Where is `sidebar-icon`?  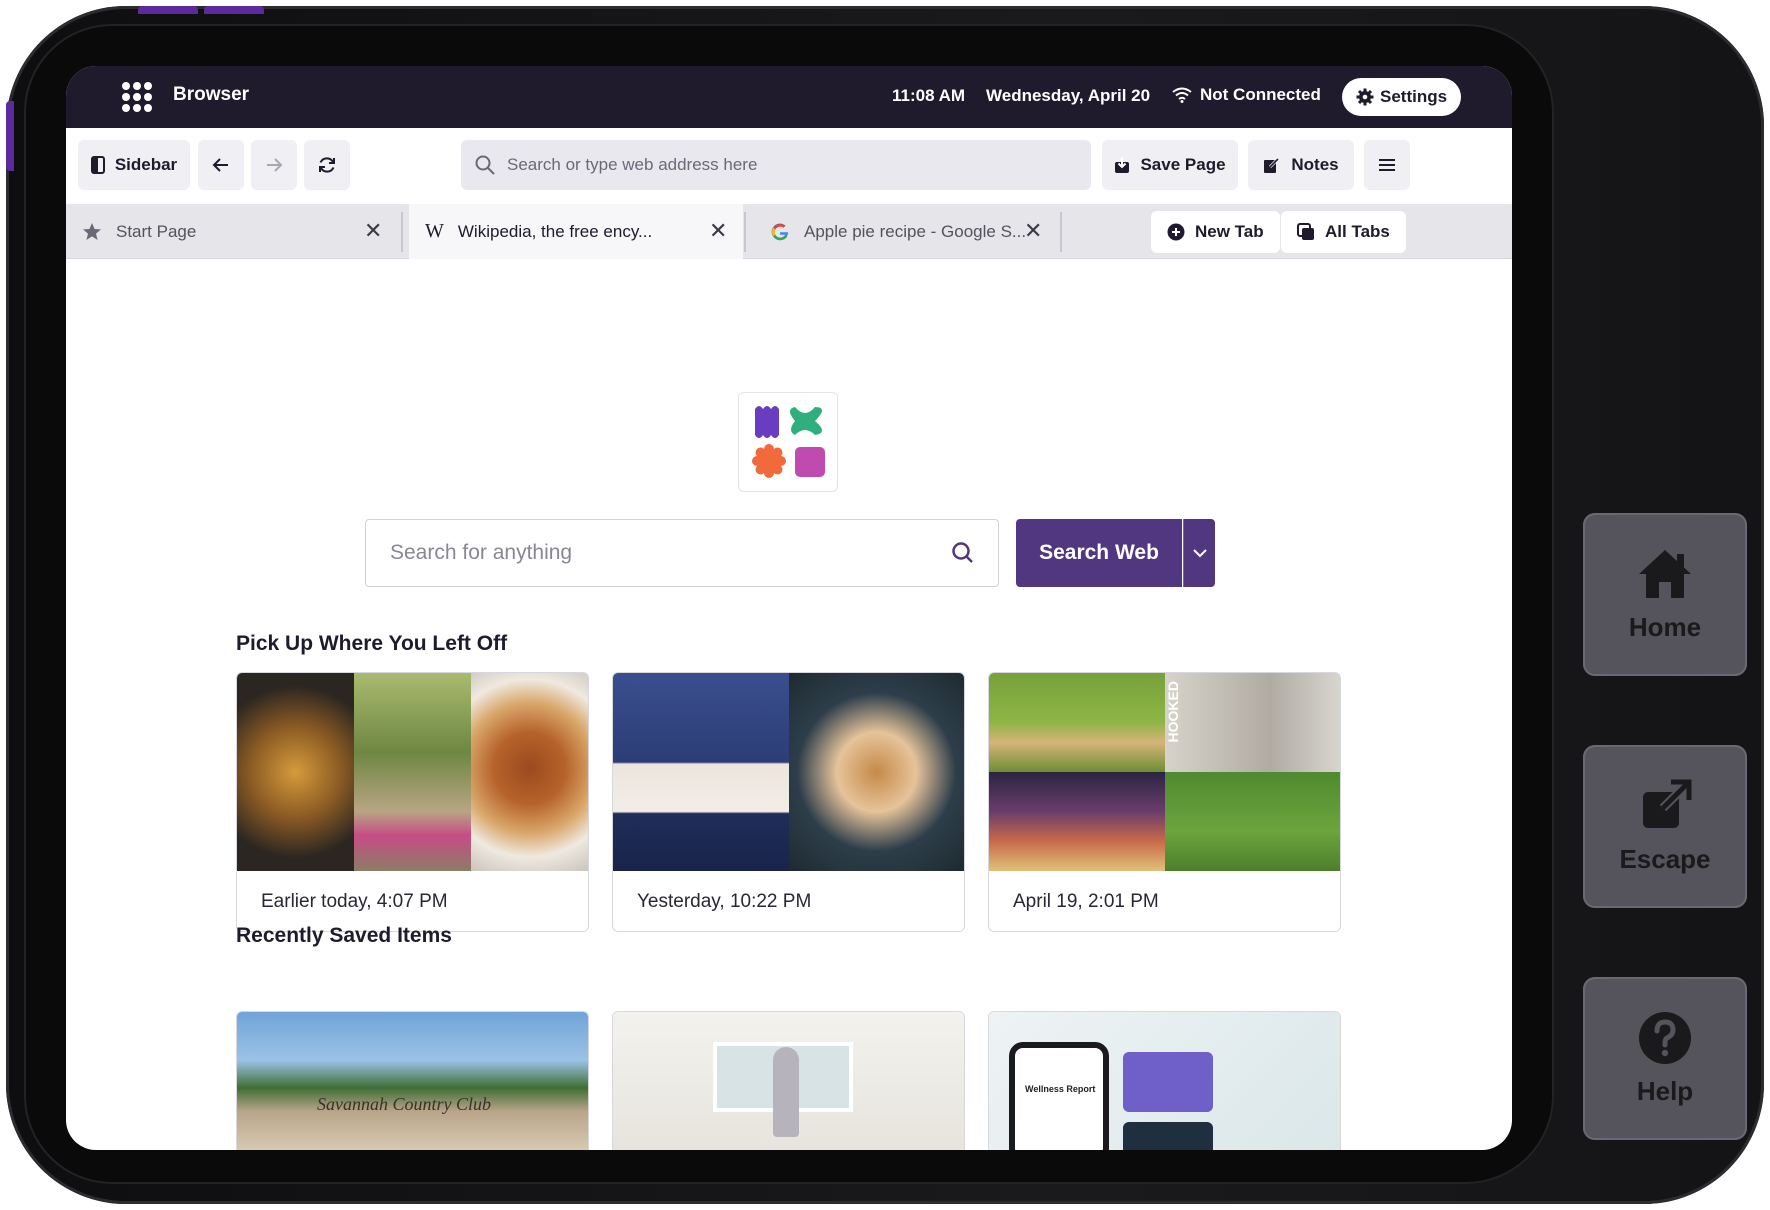
sidebar-icon is located at coordinates (97, 165).